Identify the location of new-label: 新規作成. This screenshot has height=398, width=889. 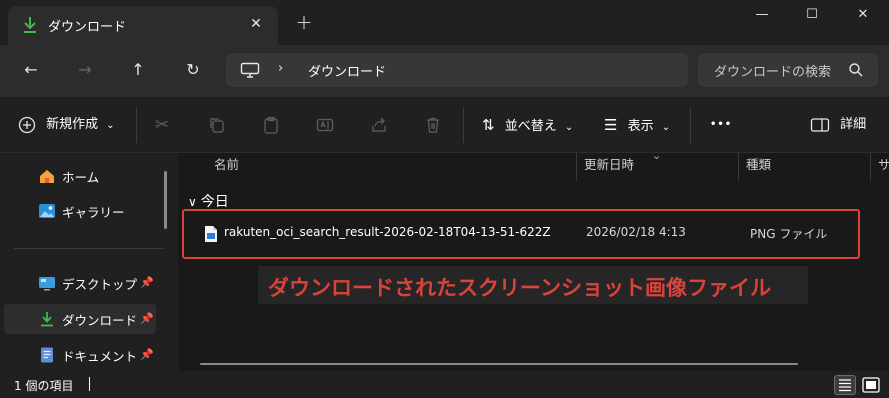
(72, 124).